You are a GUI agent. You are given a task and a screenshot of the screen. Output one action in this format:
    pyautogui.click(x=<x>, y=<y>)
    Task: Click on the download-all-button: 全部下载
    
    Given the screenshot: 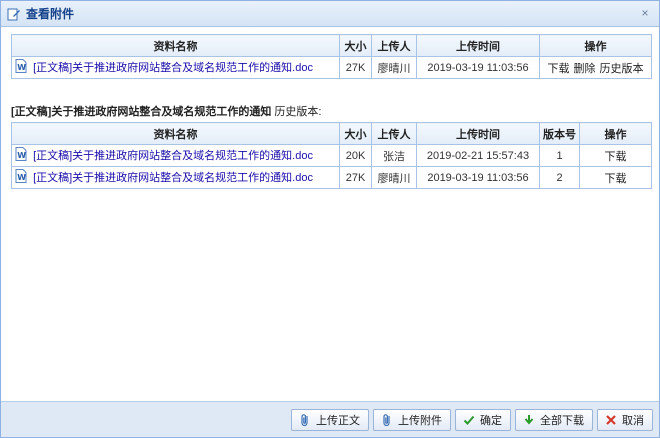 What is the action you would take?
    pyautogui.click(x=554, y=419)
    